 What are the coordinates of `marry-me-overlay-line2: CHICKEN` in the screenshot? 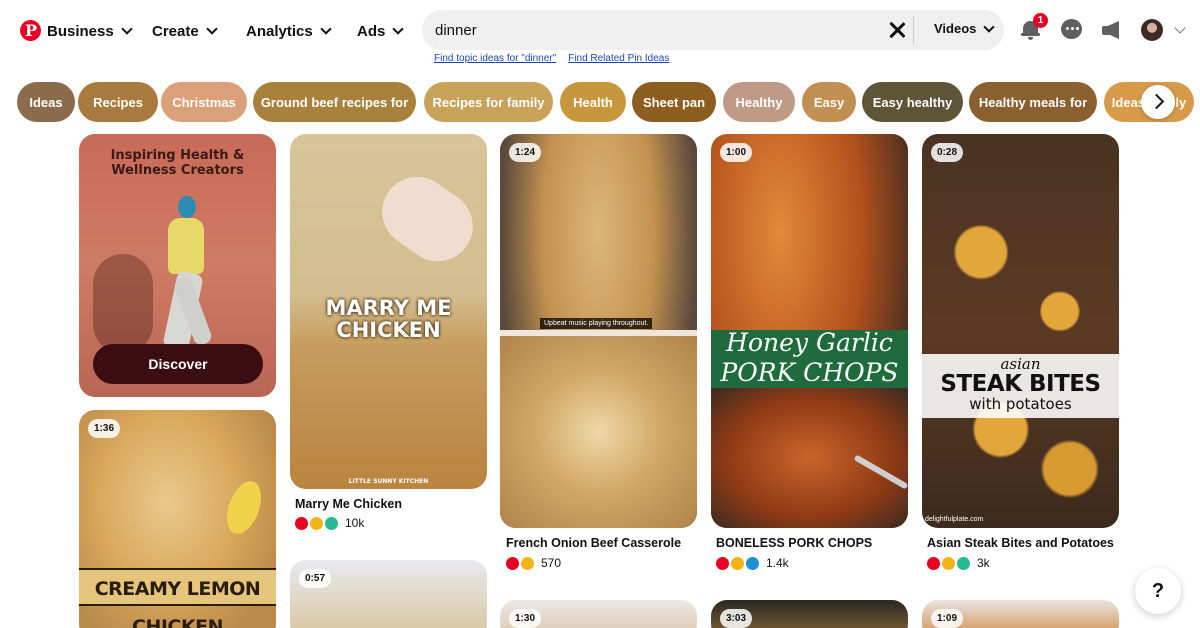 It's located at (388, 330).